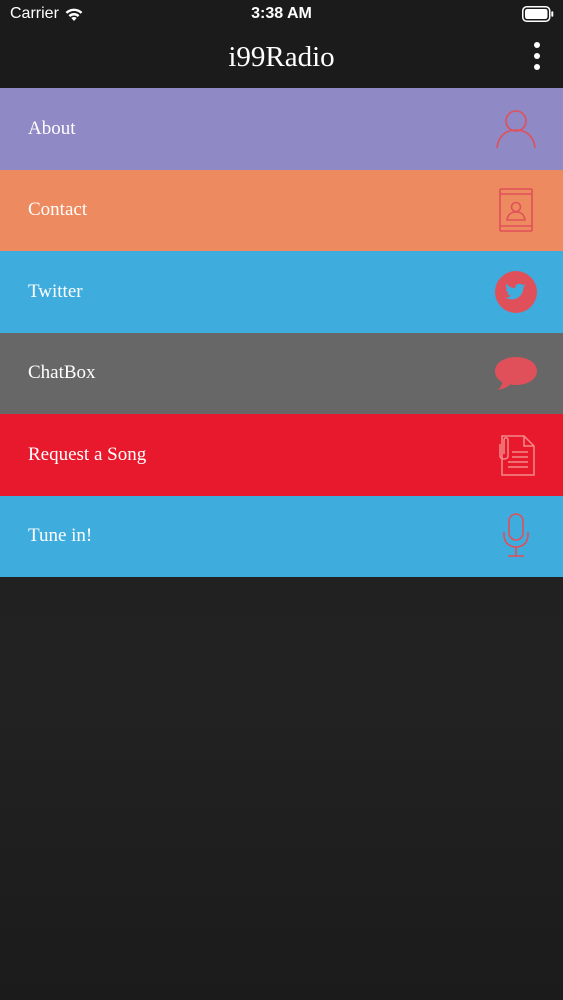 This screenshot has height=1000, width=563. I want to click on more-options-button, so click(537, 56).